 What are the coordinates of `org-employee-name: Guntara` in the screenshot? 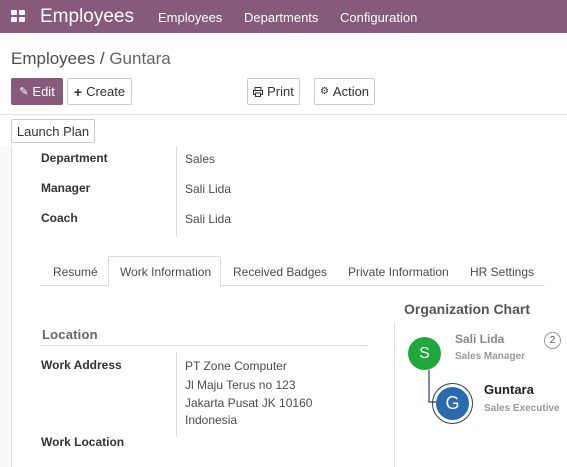 It's located at (509, 389).